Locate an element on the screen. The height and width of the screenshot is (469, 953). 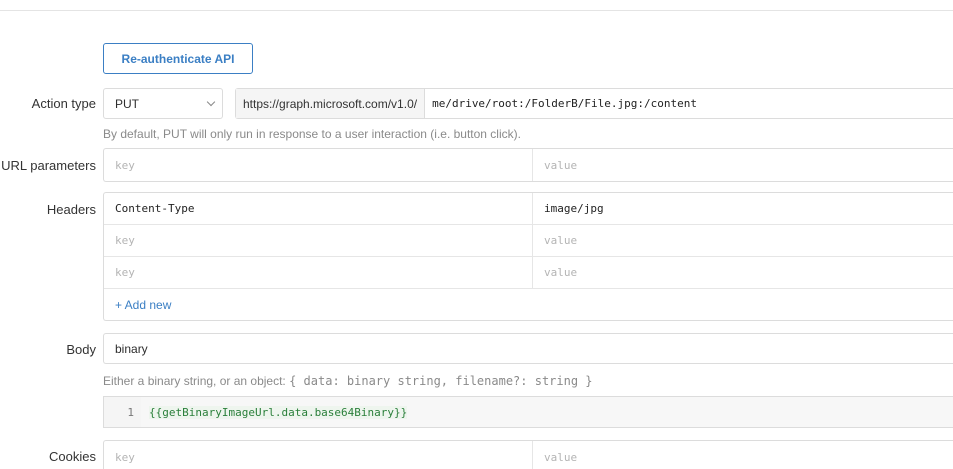
code-line: {{getBinaryImageUrl.data.base64Binary}} is located at coordinates (547, 412).